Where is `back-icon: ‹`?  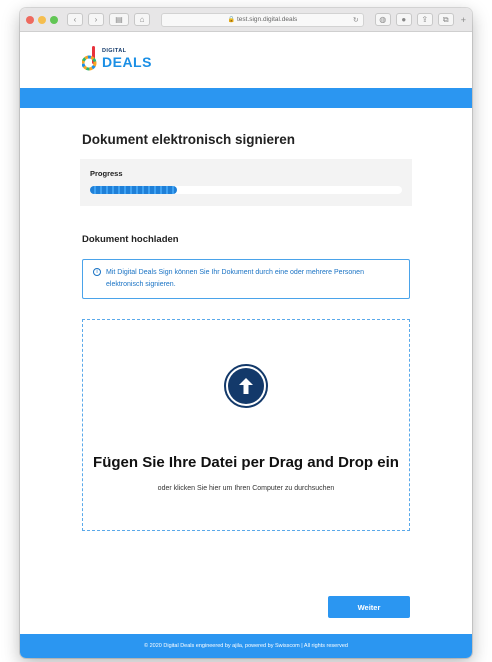 back-icon: ‹ is located at coordinates (75, 19).